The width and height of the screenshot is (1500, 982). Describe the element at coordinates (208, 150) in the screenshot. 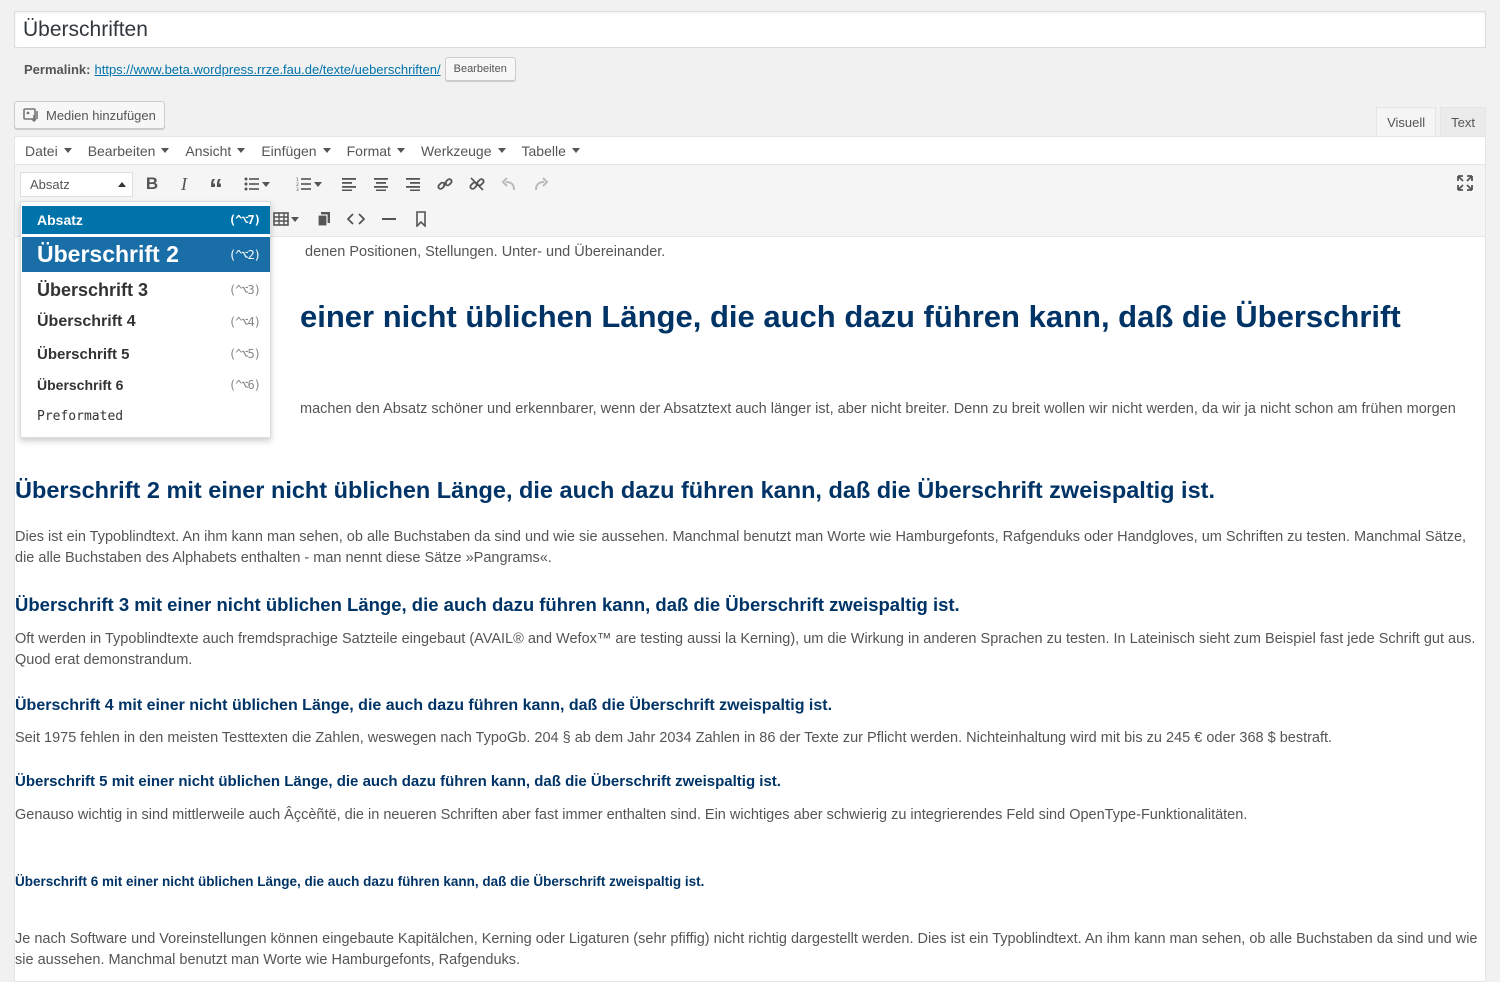

I see `menu-label: Ansicht` at that location.